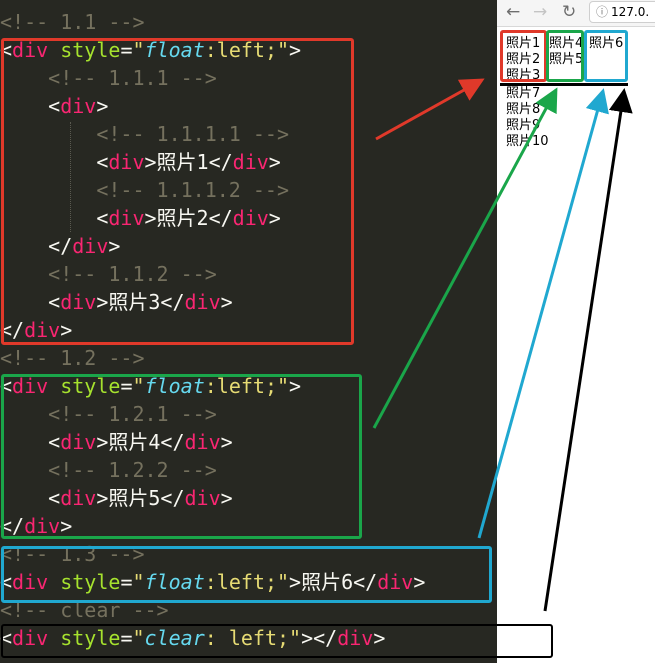 This screenshot has width=655, height=663. Describe the element at coordinates (588, 350) in the screenshot. I see `black-arrow` at that location.